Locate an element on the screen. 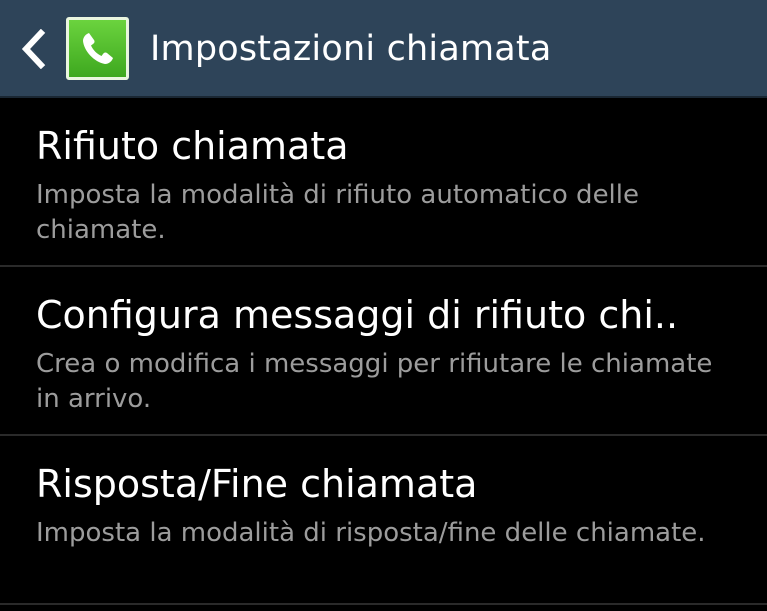 This screenshot has height=611, width=767. setting-title: Rifiuto chiamata is located at coordinates (192, 146).